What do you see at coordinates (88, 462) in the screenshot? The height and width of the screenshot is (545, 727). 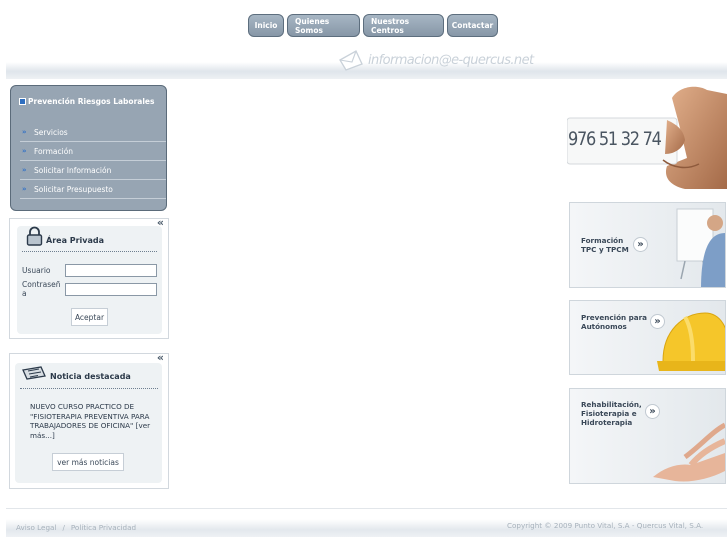 I see `more-news-button: ver más noticias` at bounding box center [88, 462].